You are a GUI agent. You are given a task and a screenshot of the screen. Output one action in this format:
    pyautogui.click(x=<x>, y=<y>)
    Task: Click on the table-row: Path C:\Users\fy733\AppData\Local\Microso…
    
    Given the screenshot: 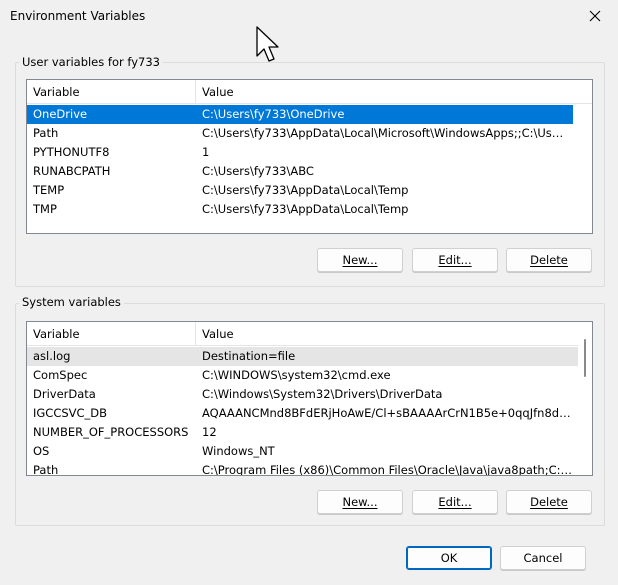 What is the action you would take?
    pyautogui.click(x=300, y=133)
    